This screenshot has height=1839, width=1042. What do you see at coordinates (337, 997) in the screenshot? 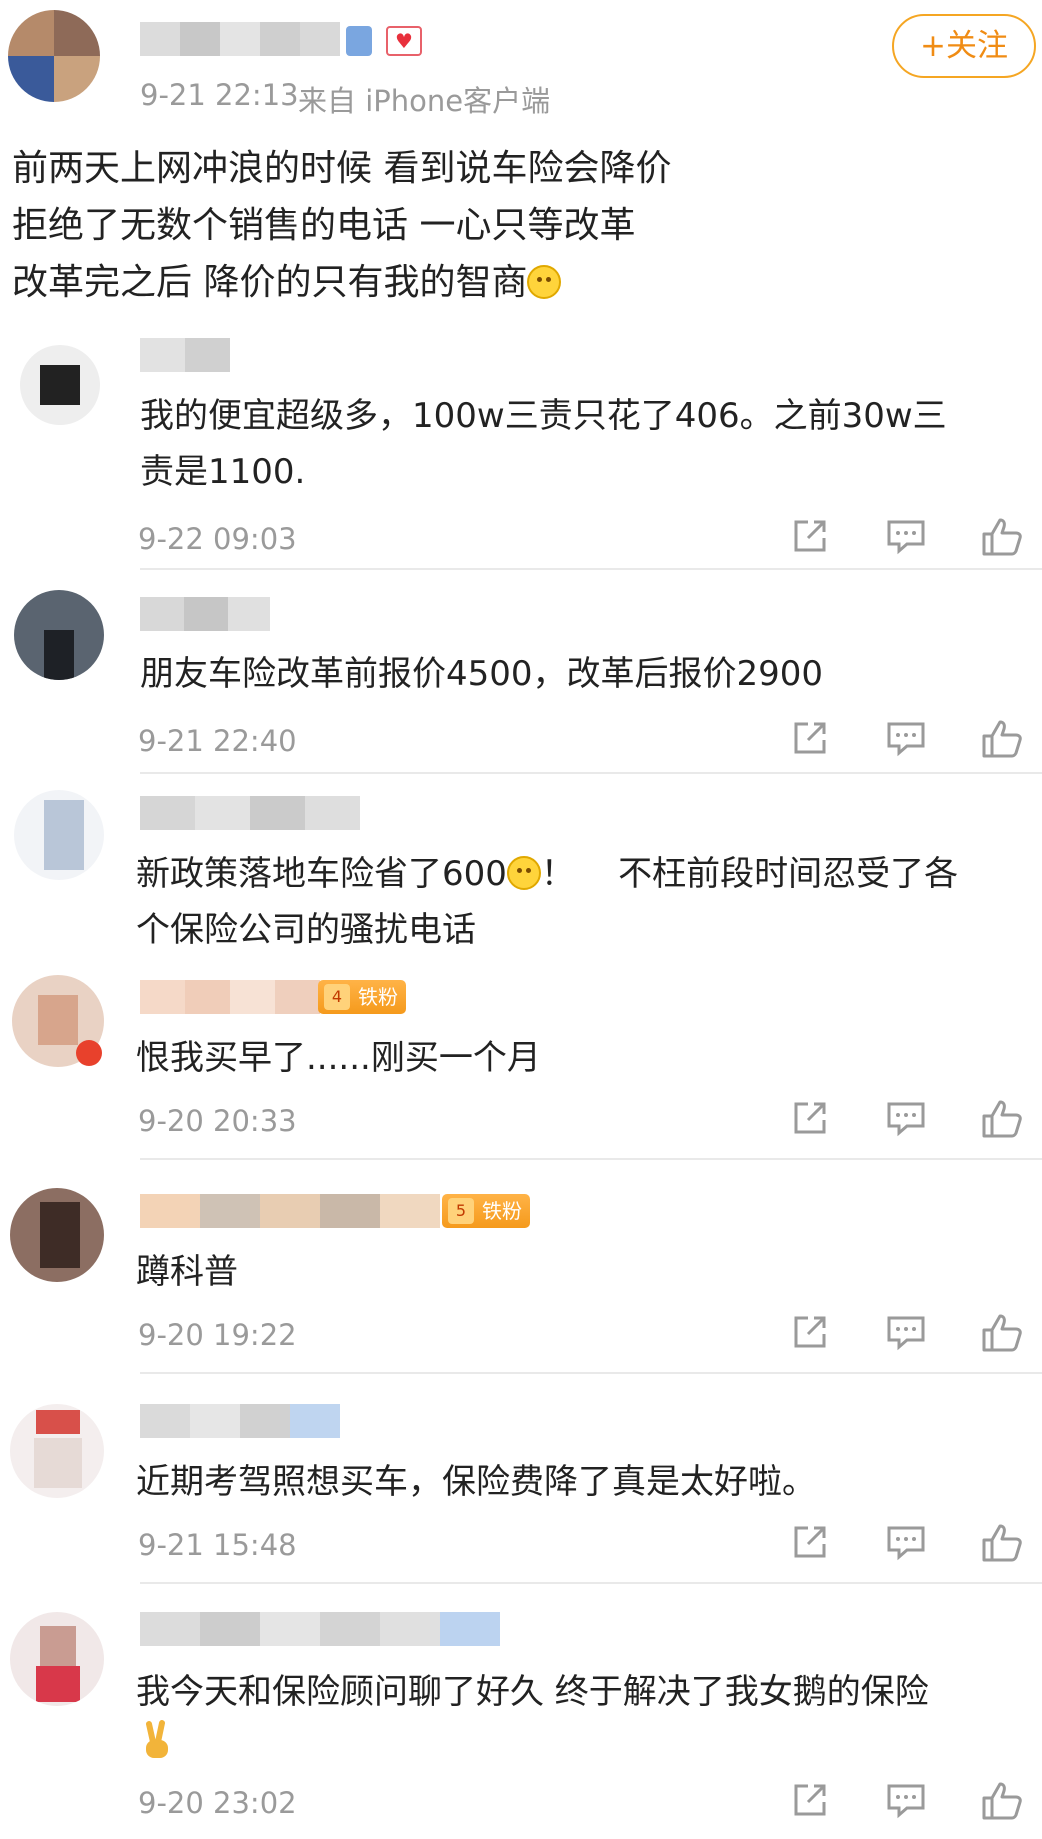
I see `fan-level-icon: 4` at bounding box center [337, 997].